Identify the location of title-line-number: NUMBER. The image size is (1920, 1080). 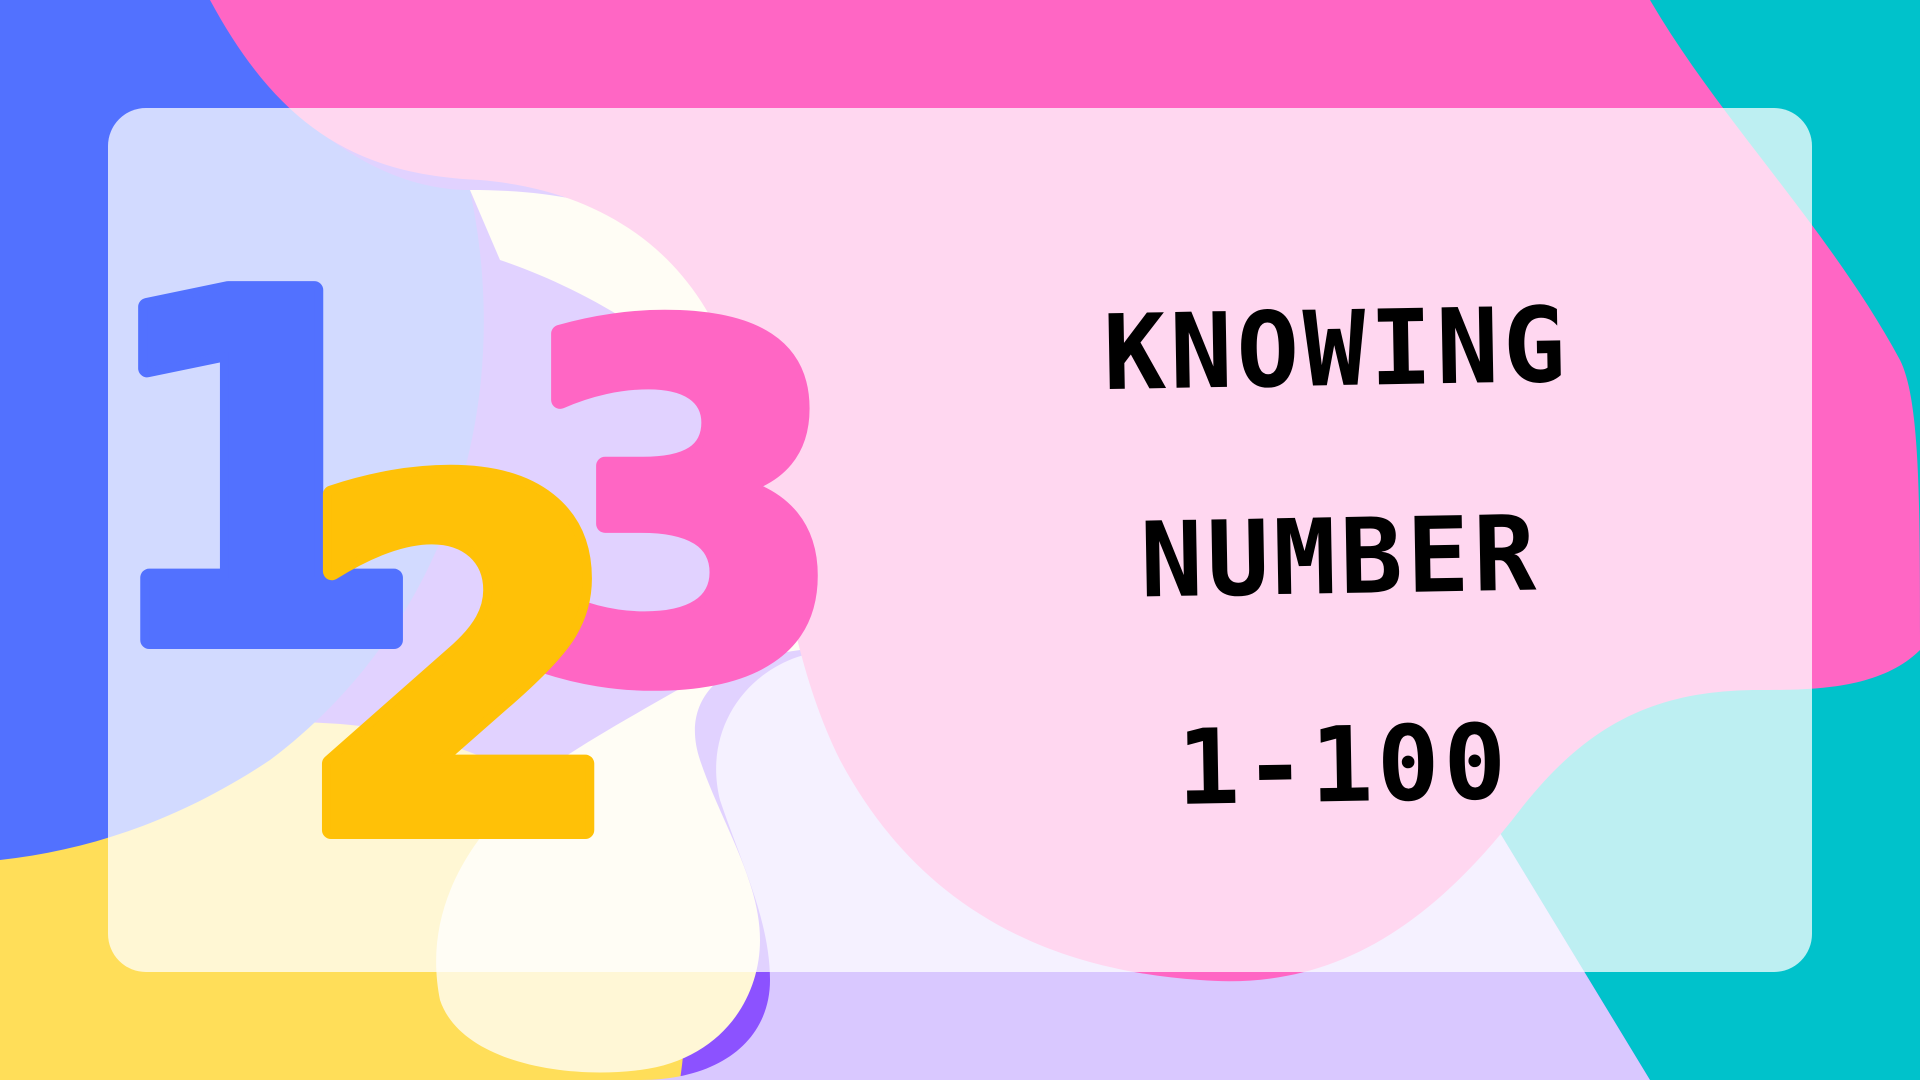
(1340, 557).